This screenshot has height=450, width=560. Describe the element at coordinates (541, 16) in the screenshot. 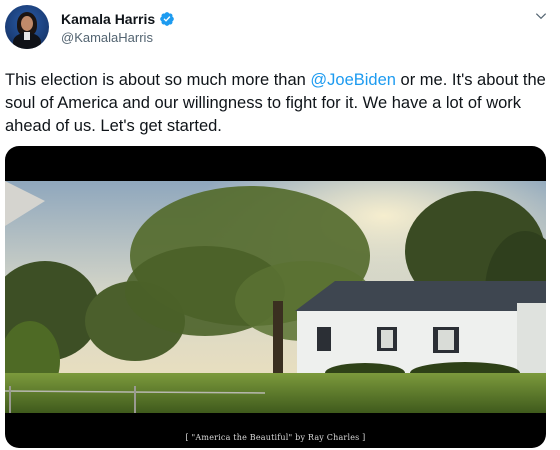

I see `chevron-down-icon` at that location.